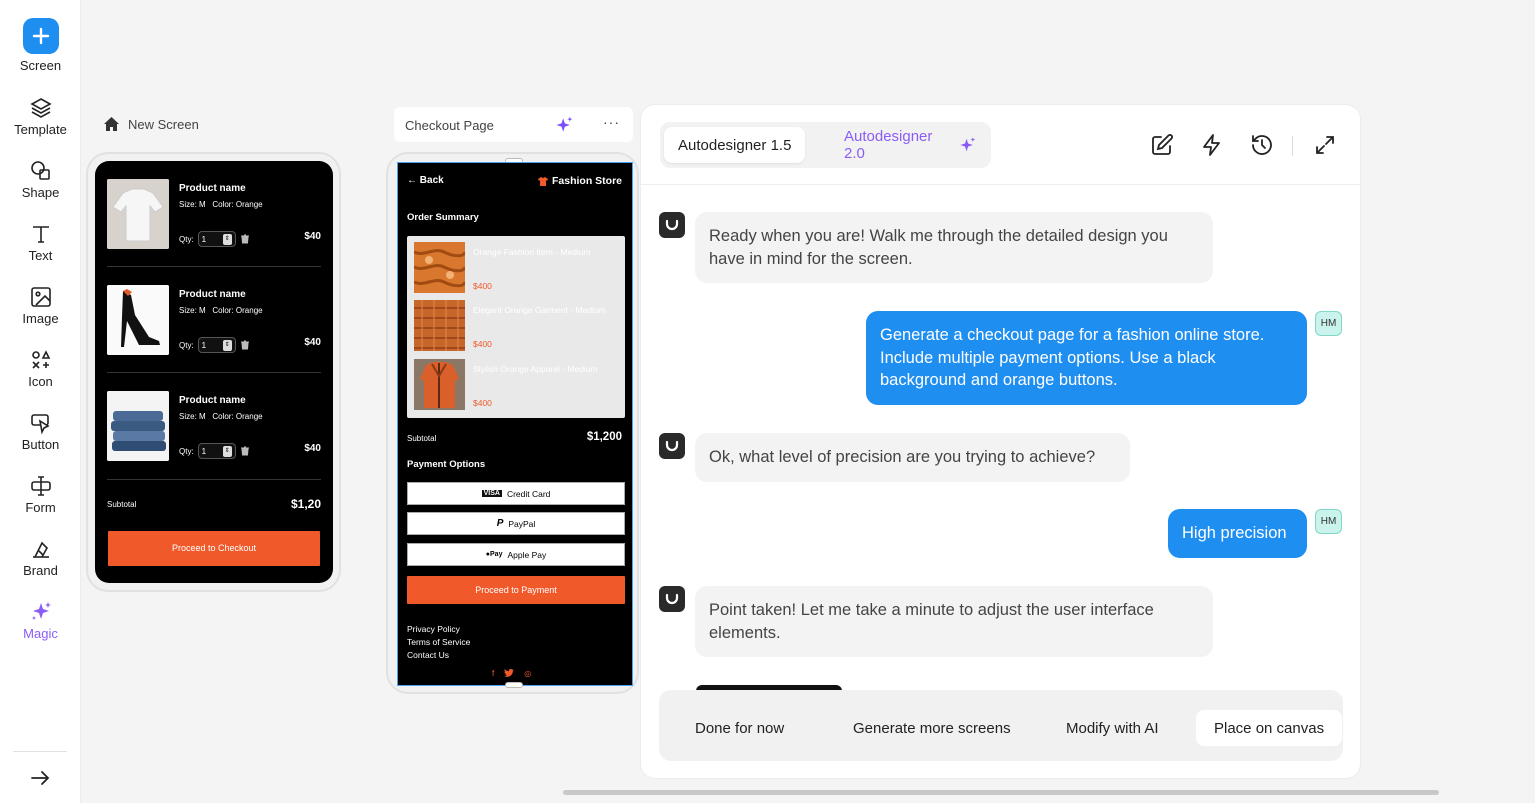 This screenshot has height=803, width=1535. What do you see at coordinates (428, 655) in the screenshot?
I see `contact-us-link: Contact Us` at bounding box center [428, 655].